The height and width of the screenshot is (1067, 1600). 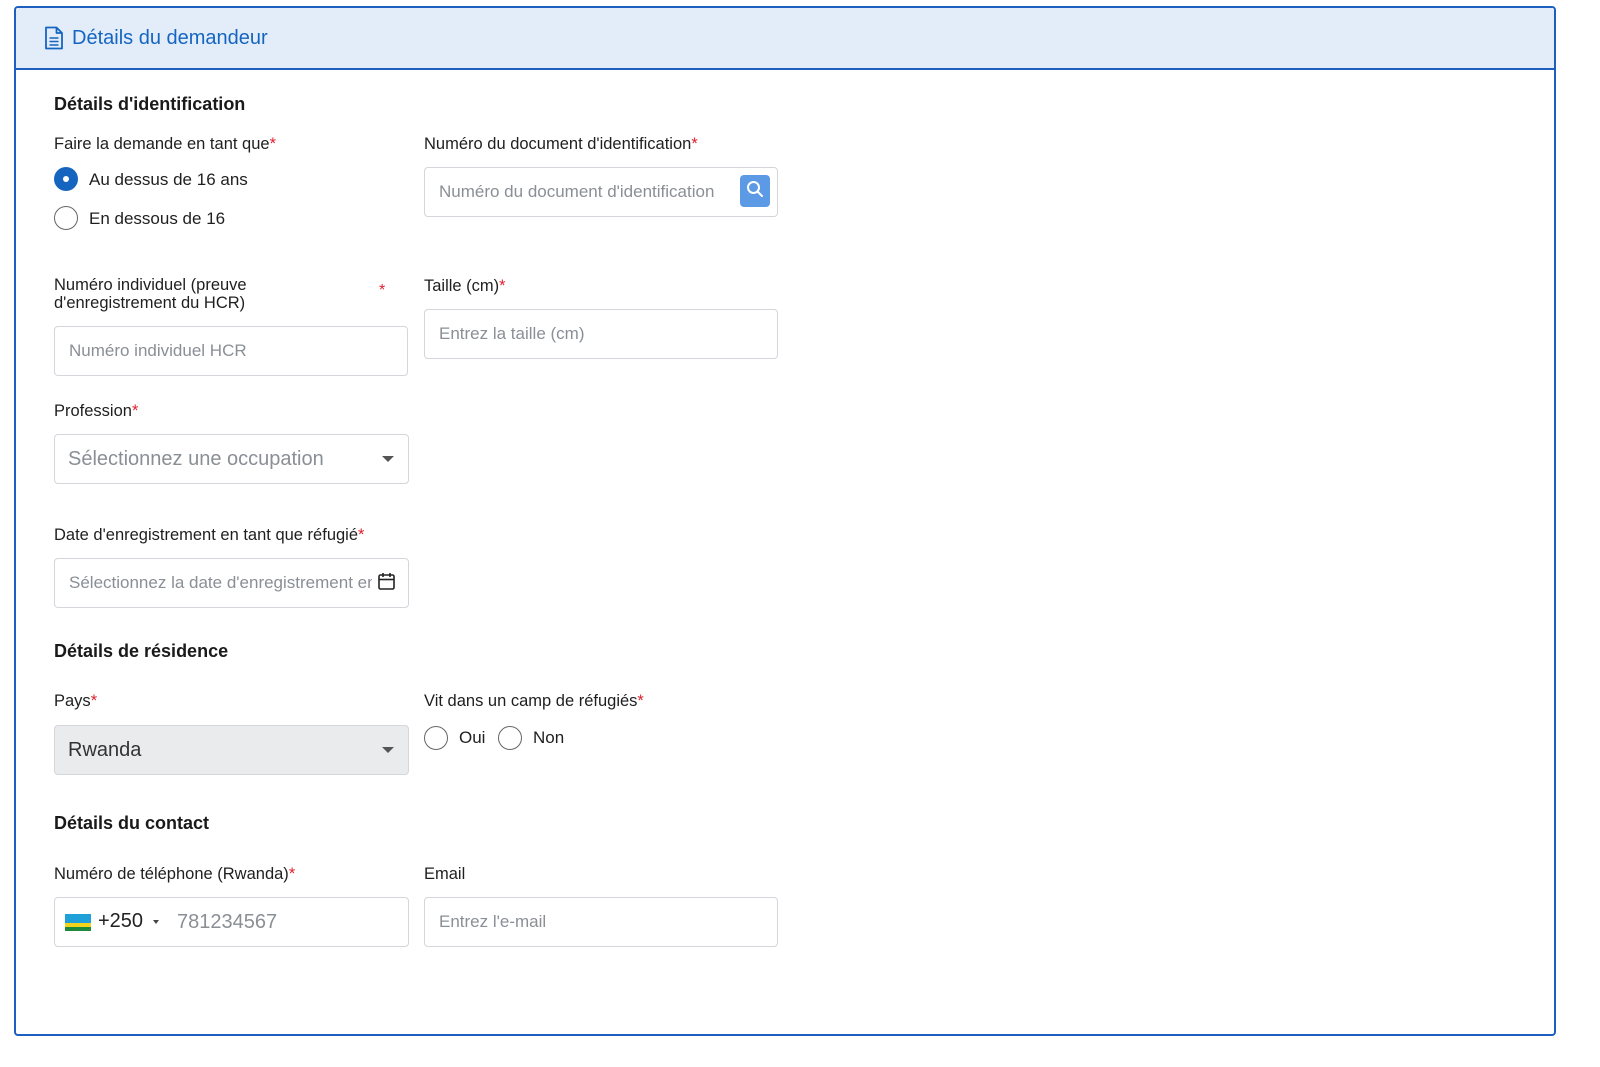 What do you see at coordinates (105, 749) in the screenshot?
I see `country-select-value: Rwanda` at bounding box center [105, 749].